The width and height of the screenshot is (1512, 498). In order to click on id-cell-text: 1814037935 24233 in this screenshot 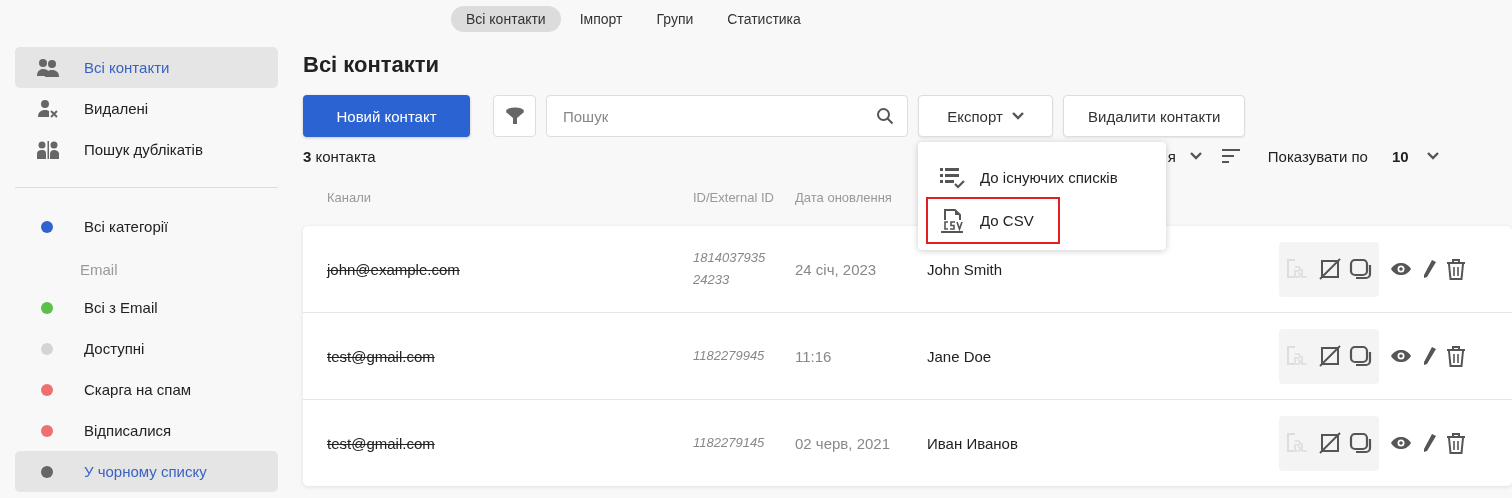, I will do `click(730, 269)`.